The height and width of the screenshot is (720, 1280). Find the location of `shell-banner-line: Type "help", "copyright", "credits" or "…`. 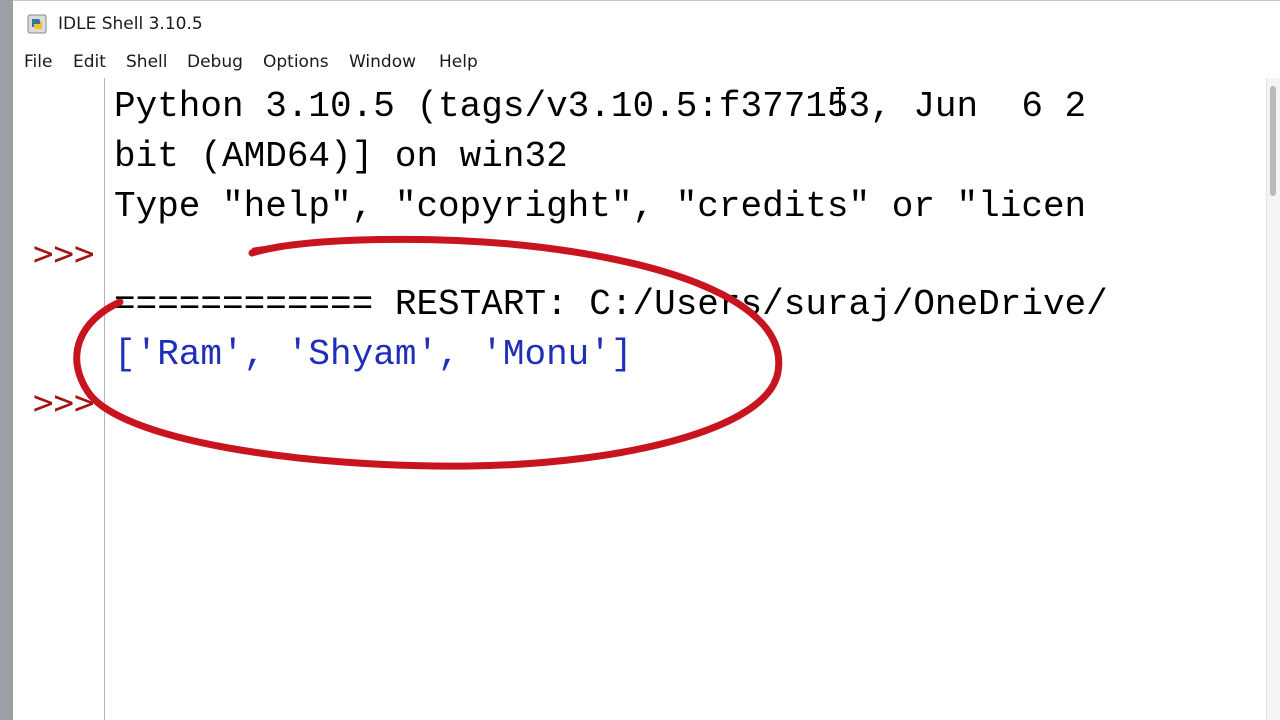

shell-banner-line: Type "help", "copyright", "credits" or "… is located at coordinates (600, 206).